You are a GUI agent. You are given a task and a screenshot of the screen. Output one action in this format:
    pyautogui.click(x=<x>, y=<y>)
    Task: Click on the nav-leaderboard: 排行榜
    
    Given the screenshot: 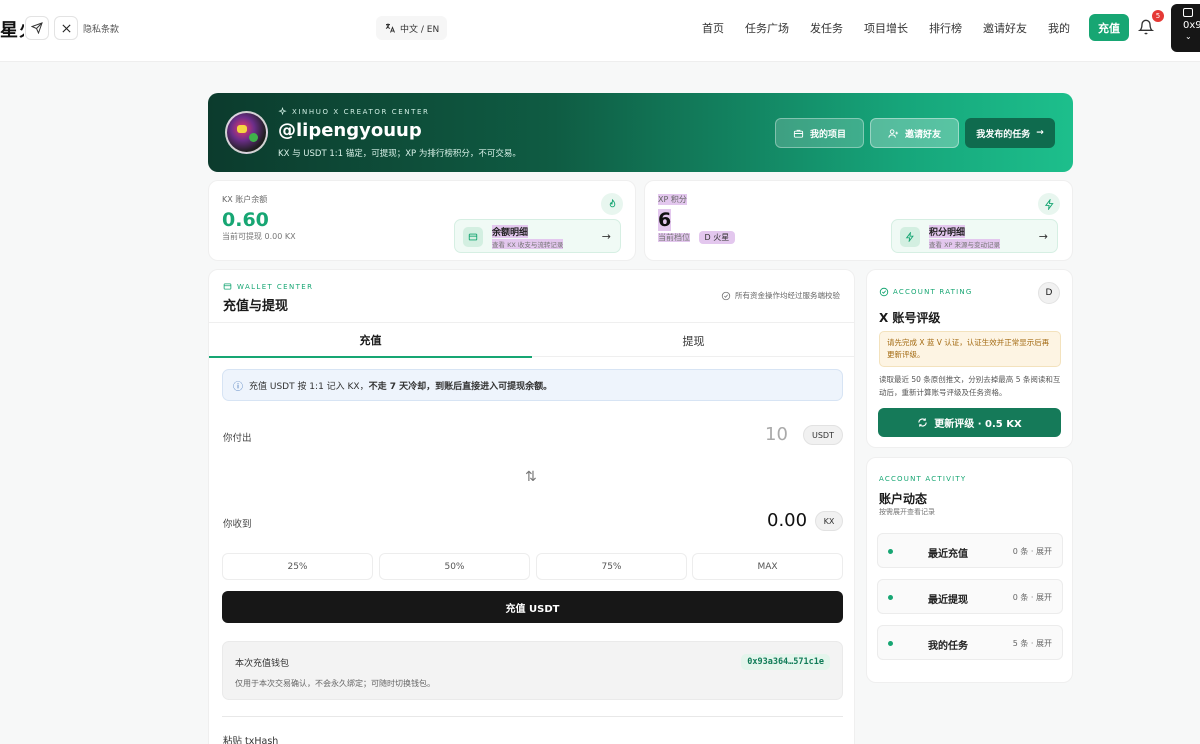 What is the action you would take?
    pyautogui.click(x=945, y=28)
    